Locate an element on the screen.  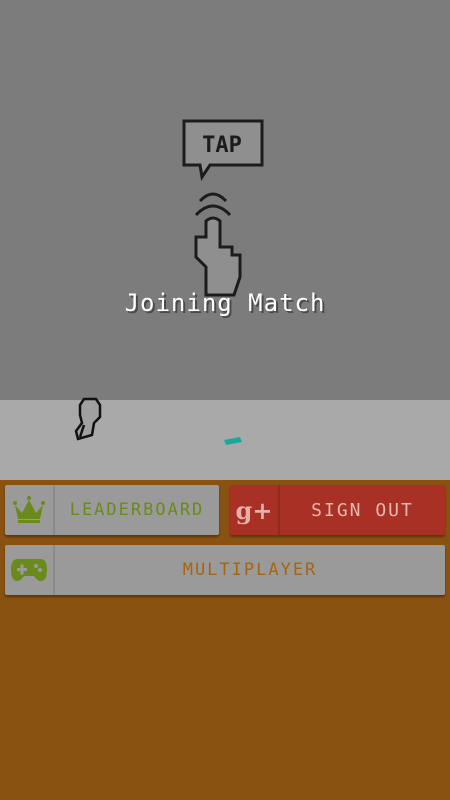
tap-hand-icon: TAP is located at coordinates (223, 208).